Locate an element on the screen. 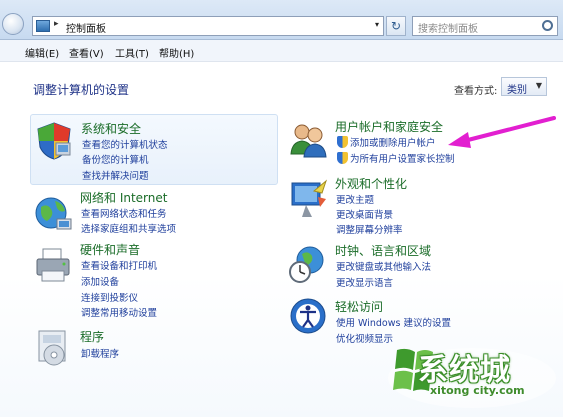  link-uninstall-program: 卸载程序 is located at coordinates (100, 353).